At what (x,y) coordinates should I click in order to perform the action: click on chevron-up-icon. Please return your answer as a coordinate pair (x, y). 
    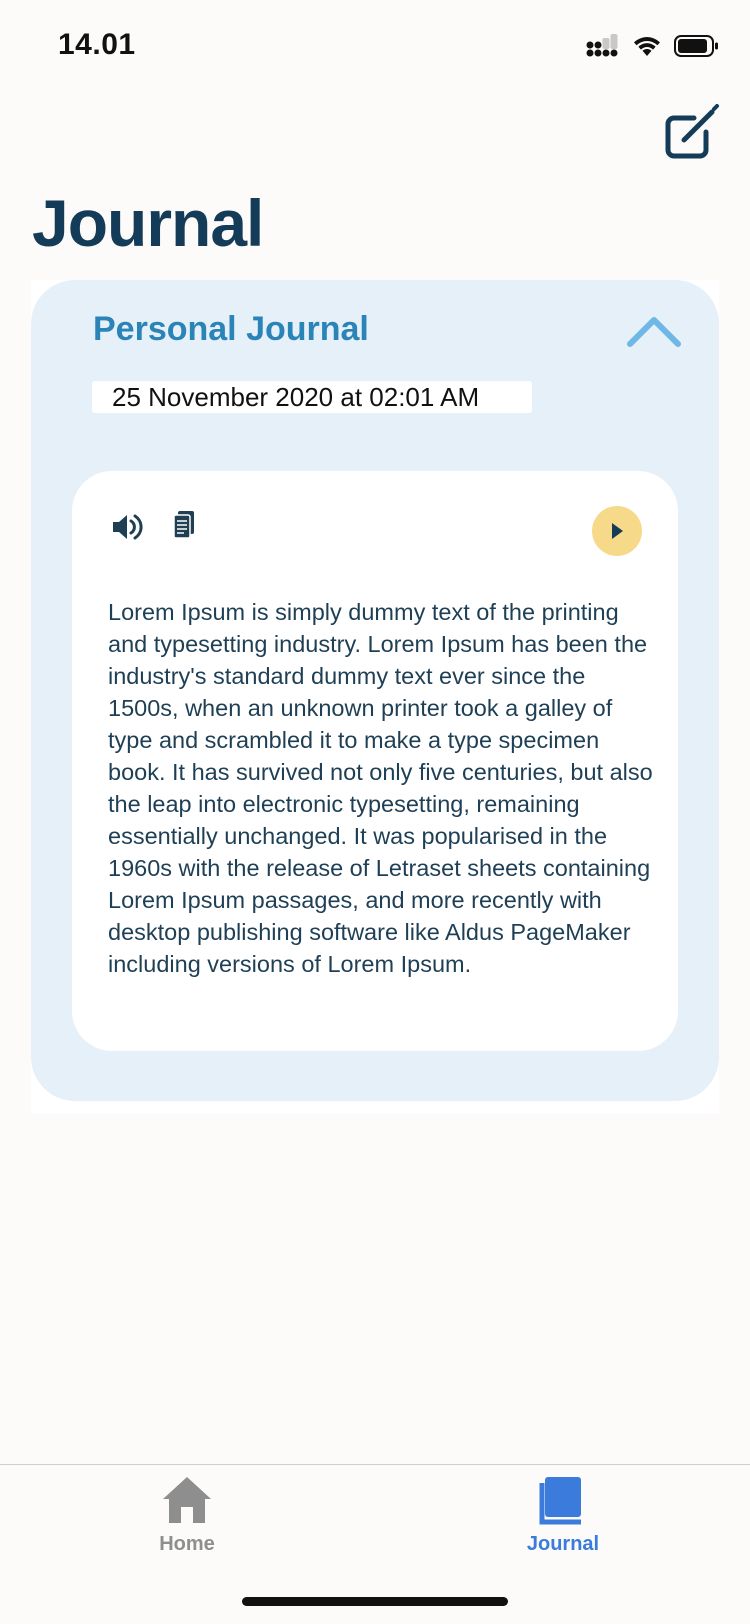
    Looking at the image, I should click on (654, 332).